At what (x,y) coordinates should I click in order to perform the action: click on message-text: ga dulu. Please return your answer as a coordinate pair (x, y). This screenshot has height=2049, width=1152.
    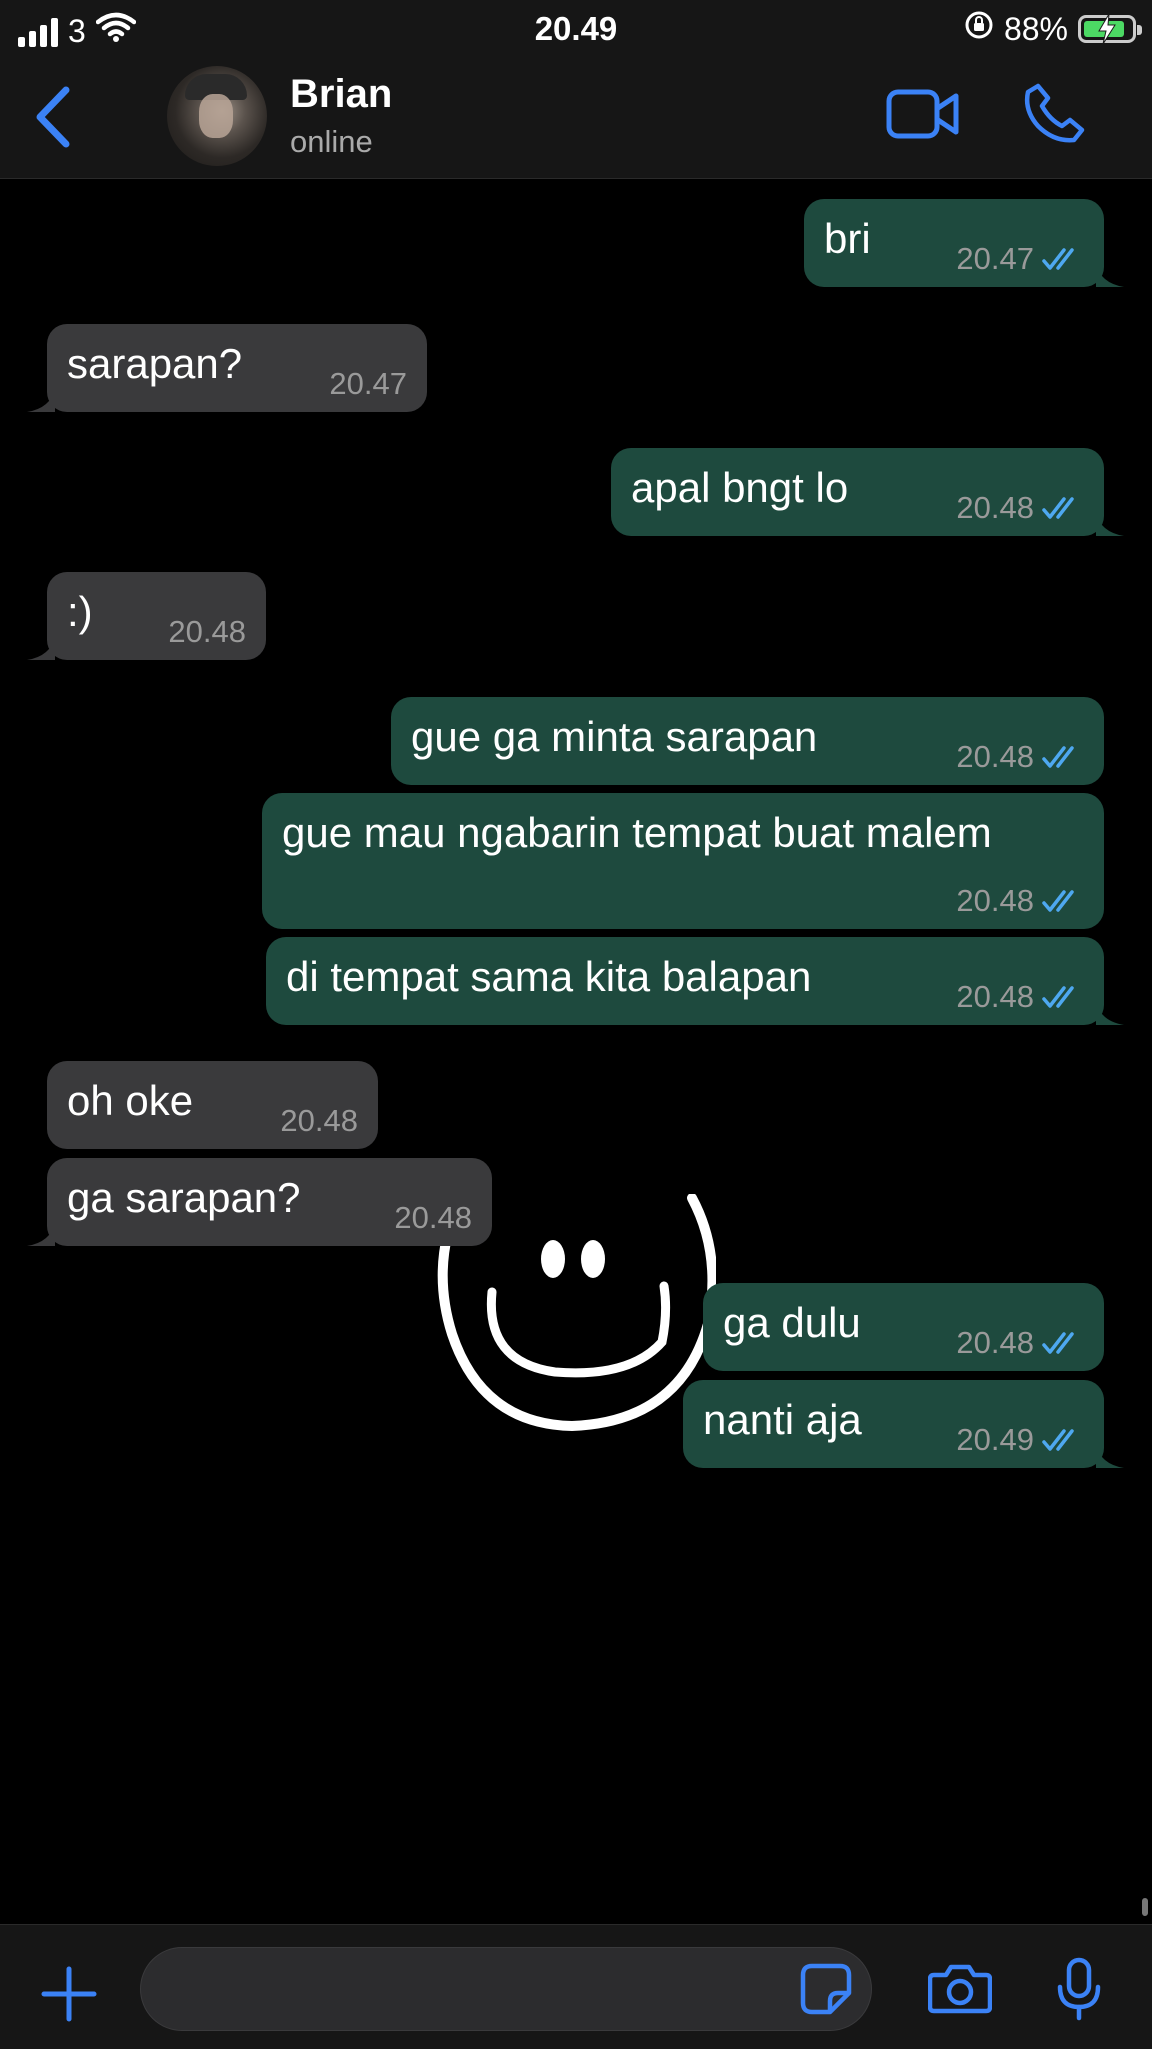
    Looking at the image, I should click on (792, 1322).